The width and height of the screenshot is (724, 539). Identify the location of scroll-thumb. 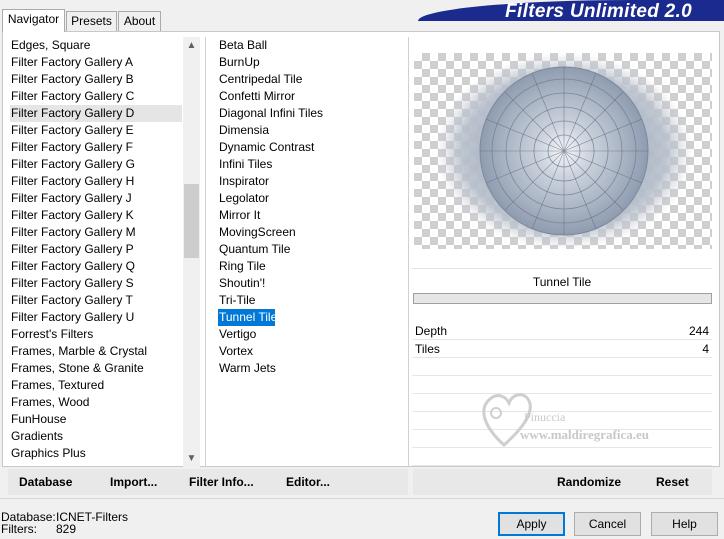
(191, 221).